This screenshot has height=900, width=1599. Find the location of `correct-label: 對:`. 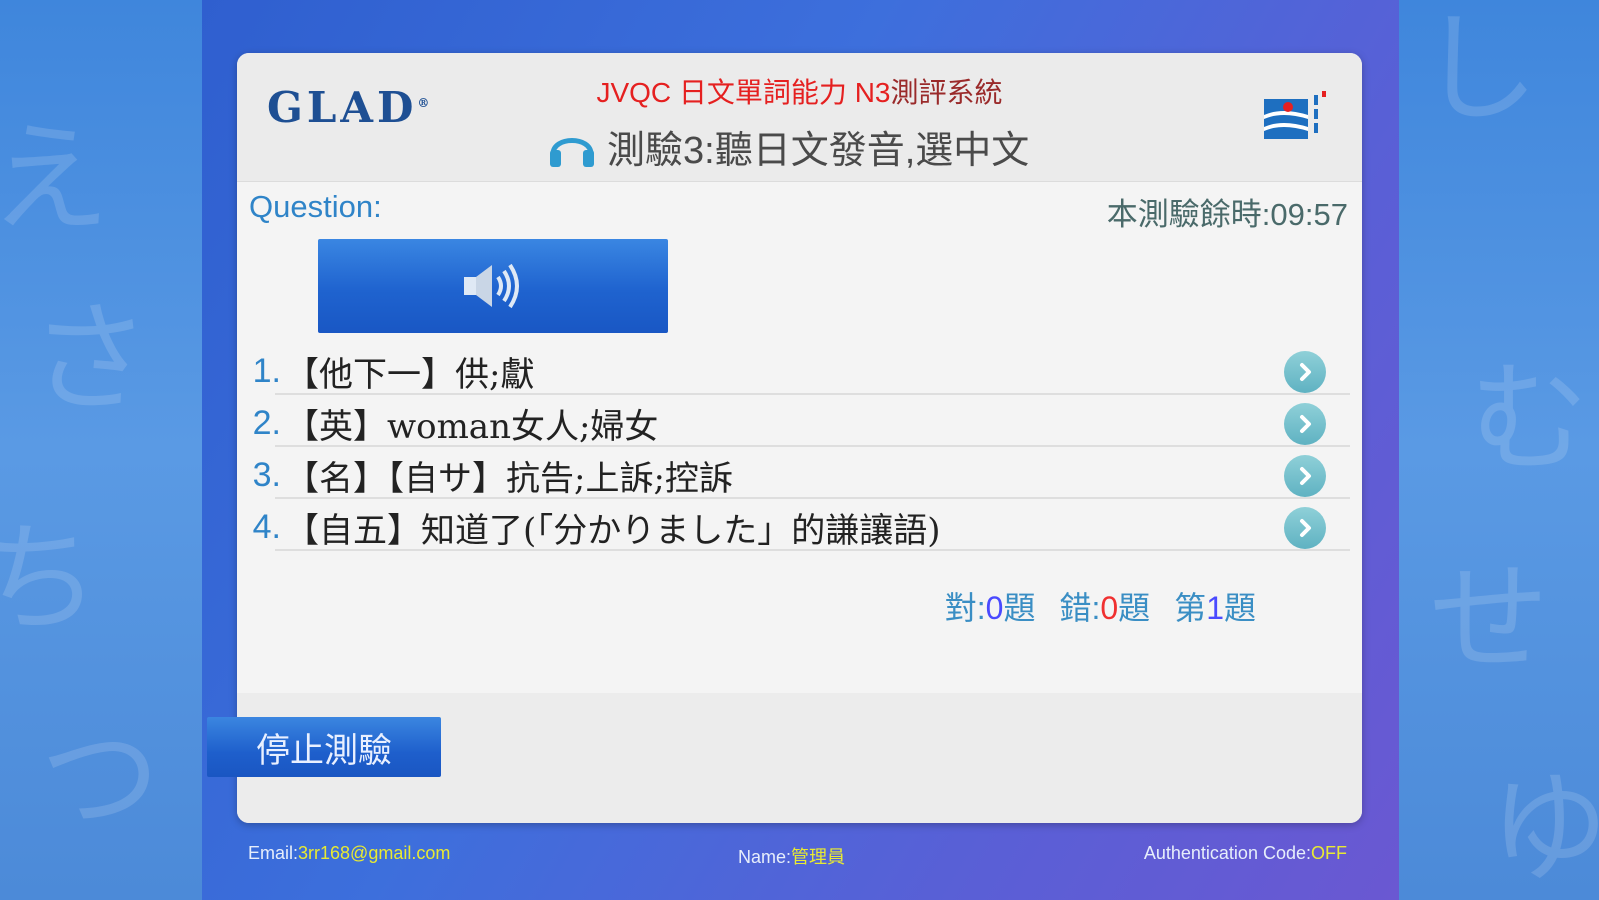

correct-label: 對: is located at coordinates (965, 608).